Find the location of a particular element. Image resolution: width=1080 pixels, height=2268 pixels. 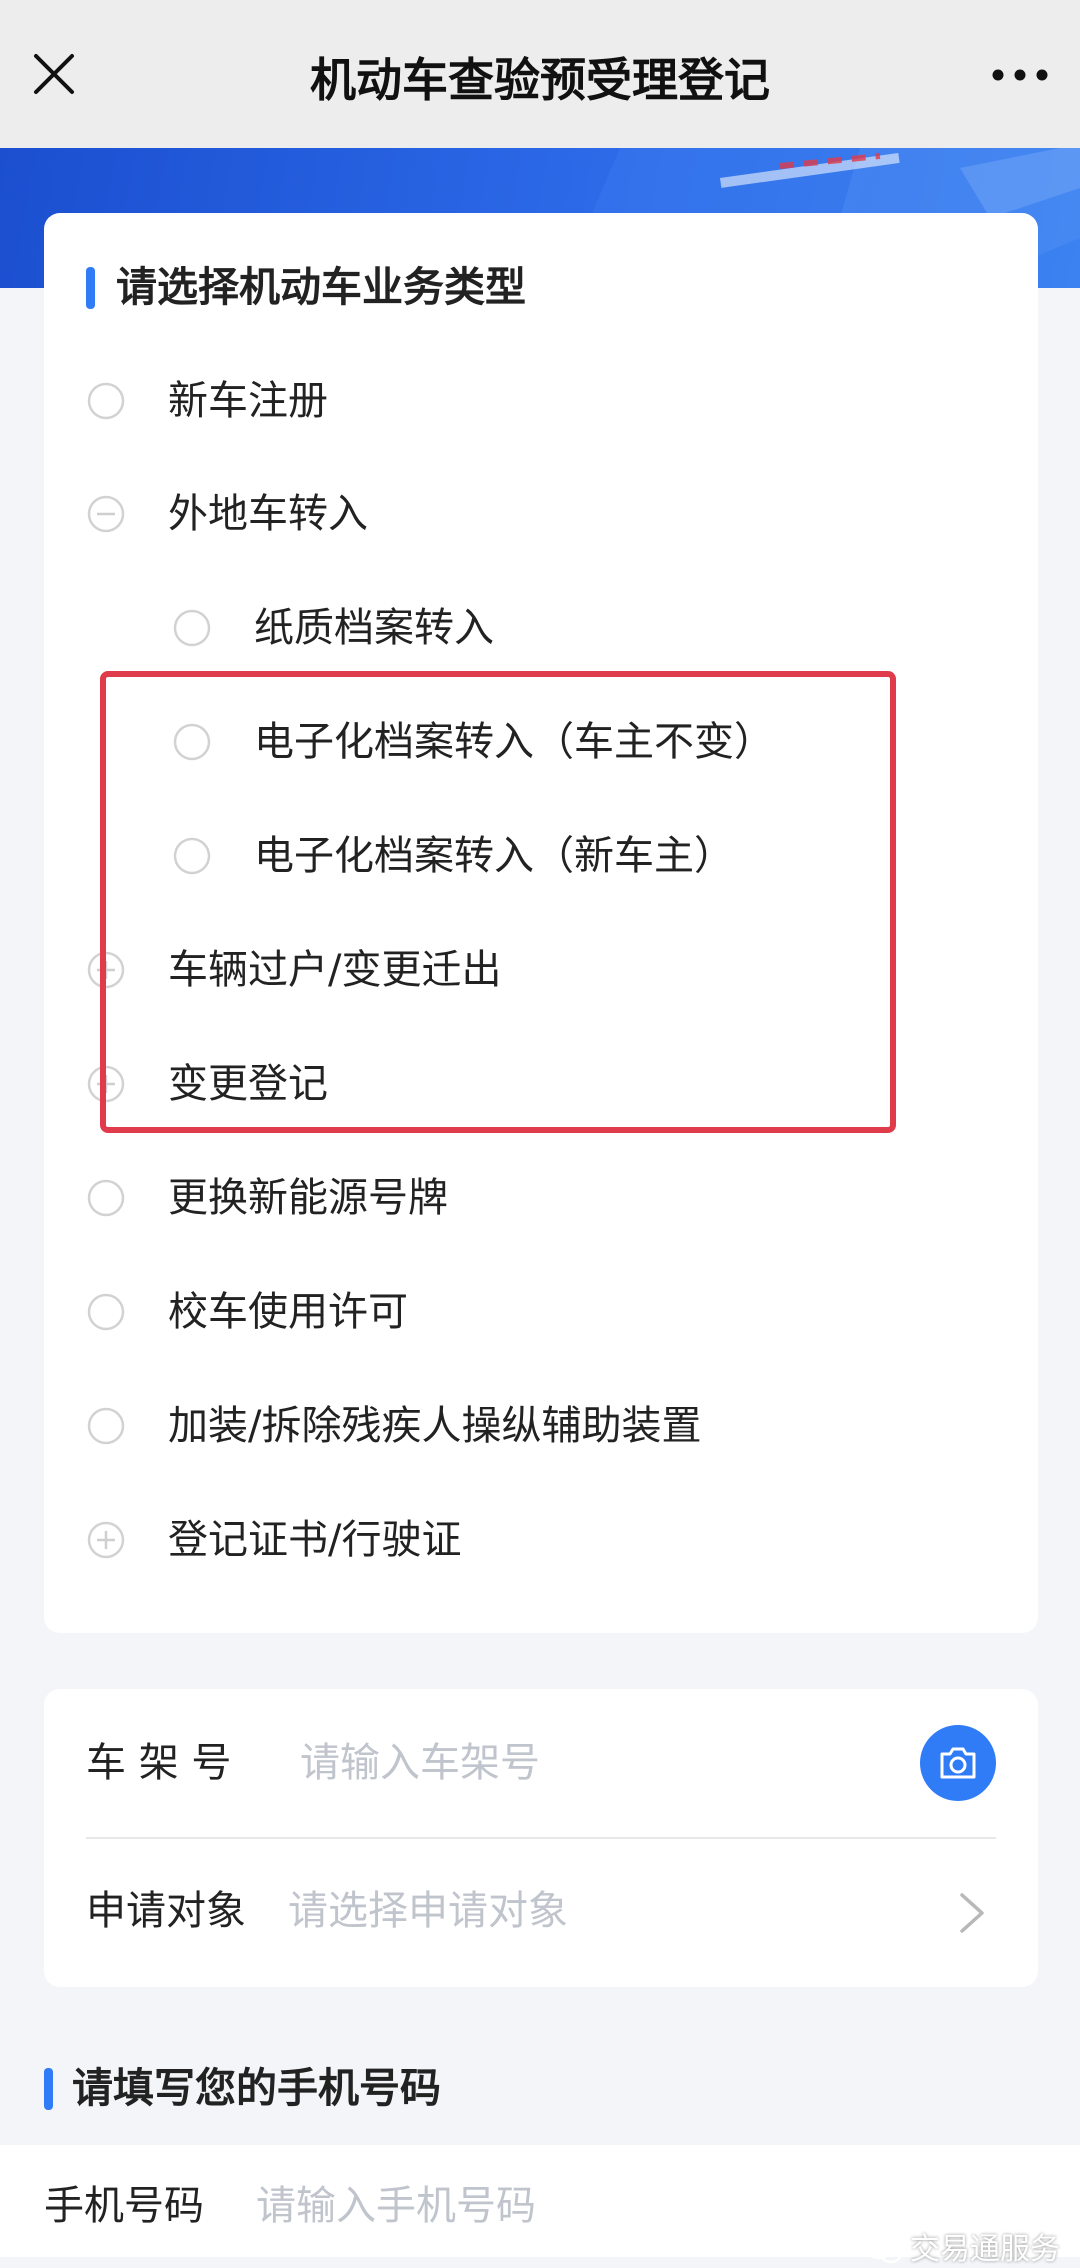

phone-section-title: 请填写您的手机号码 is located at coordinates (256, 2088).